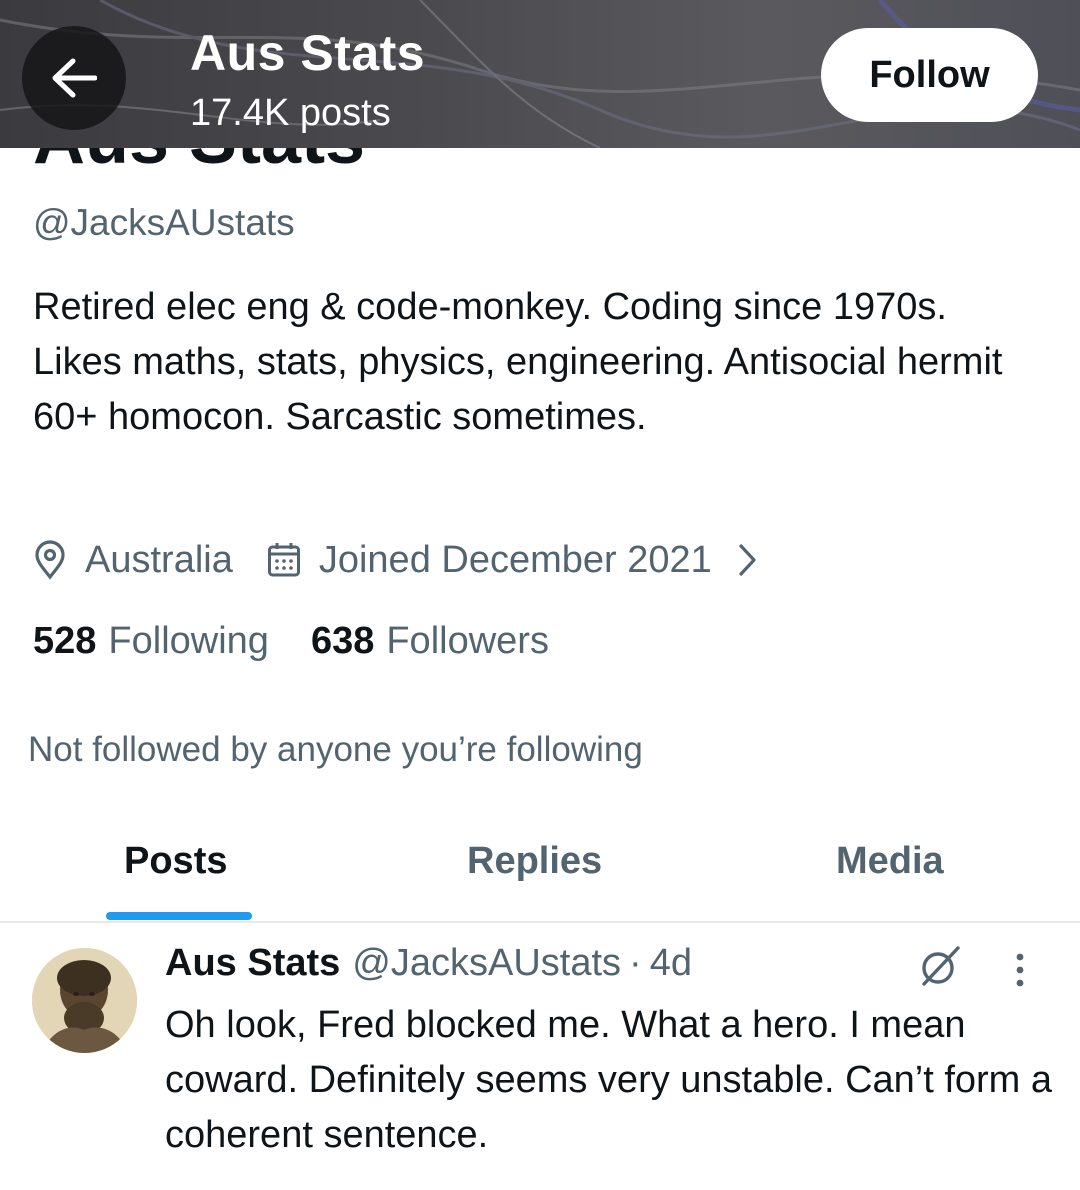 Image resolution: width=1080 pixels, height=1190 pixels. I want to click on followers-label: Followers, so click(467, 641).